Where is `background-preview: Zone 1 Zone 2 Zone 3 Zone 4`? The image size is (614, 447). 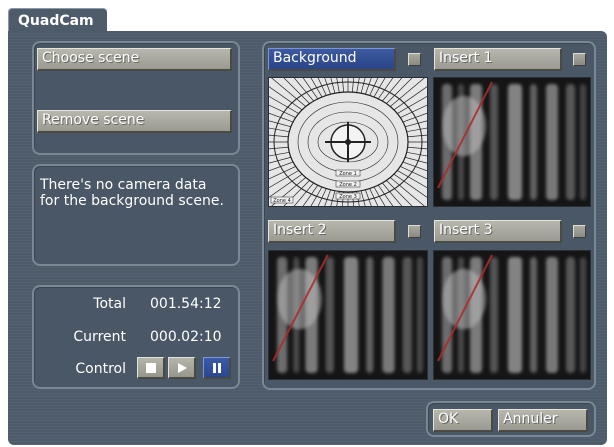
background-preview: Zone 1 Zone 2 Zone 3 Zone 4 is located at coordinates (348, 142).